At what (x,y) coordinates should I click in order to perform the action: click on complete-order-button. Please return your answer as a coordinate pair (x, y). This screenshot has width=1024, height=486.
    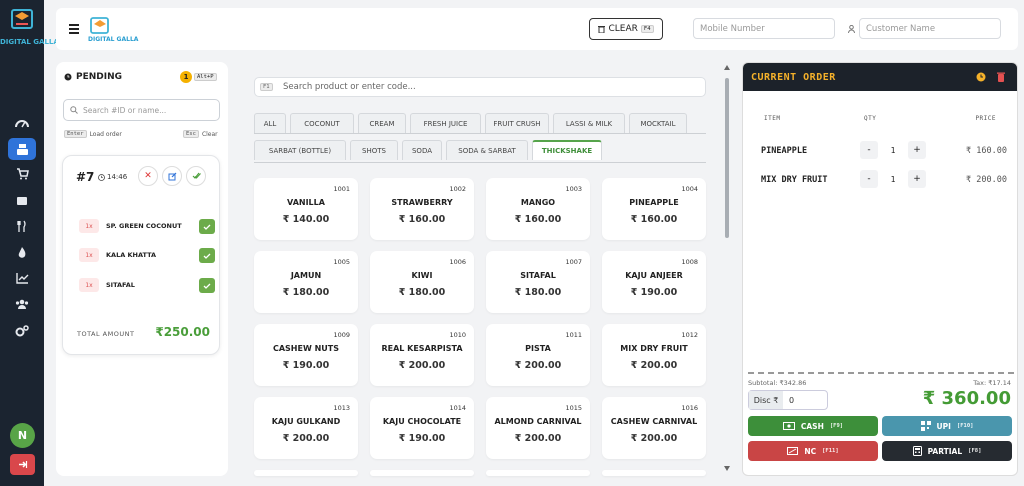
    Looking at the image, I should click on (196, 176).